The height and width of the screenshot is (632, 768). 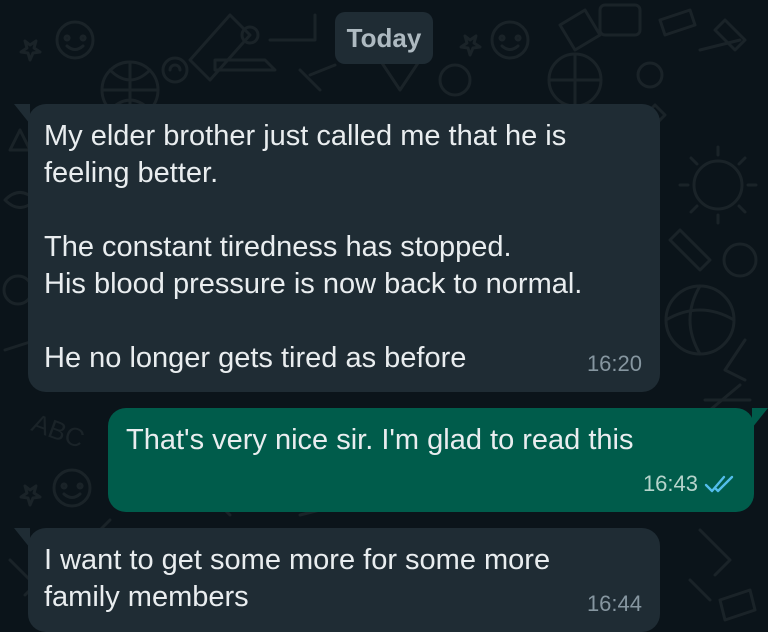 I want to click on message-meta: 16:43, so click(x=689, y=483).